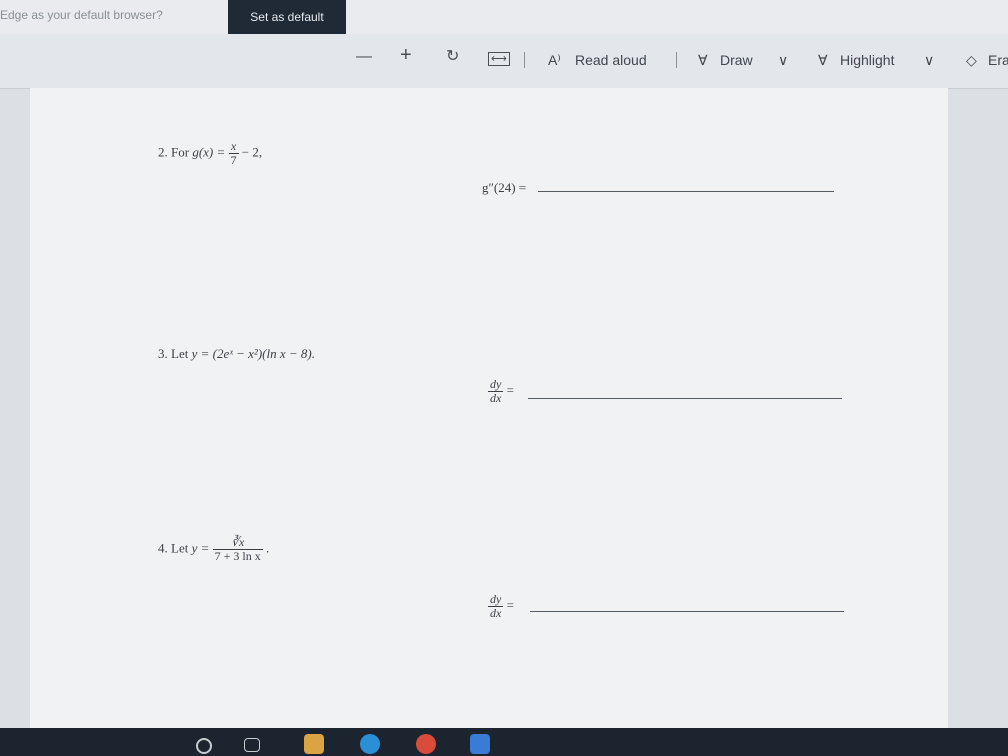 The height and width of the screenshot is (756, 1008). What do you see at coordinates (504, 742) in the screenshot?
I see `taskbar` at bounding box center [504, 742].